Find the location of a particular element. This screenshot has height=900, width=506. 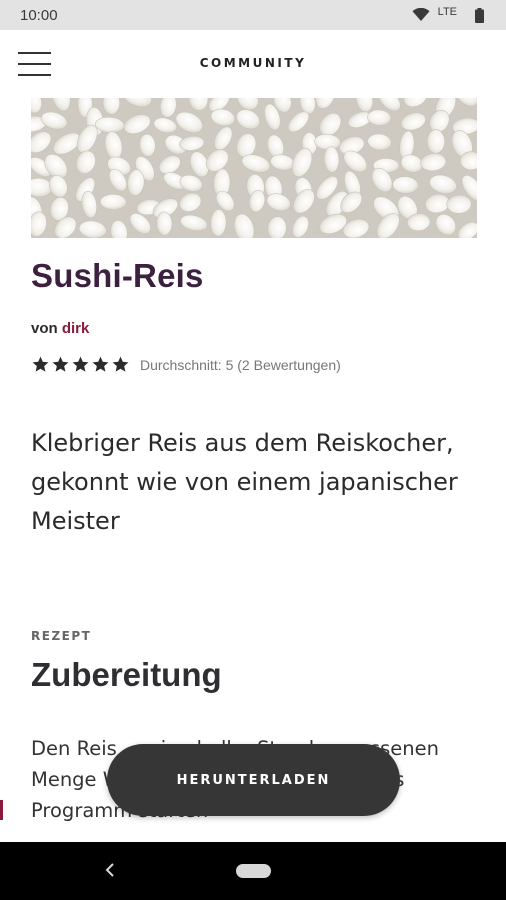

recipe-title: Sushi-Reis is located at coordinates (117, 275).